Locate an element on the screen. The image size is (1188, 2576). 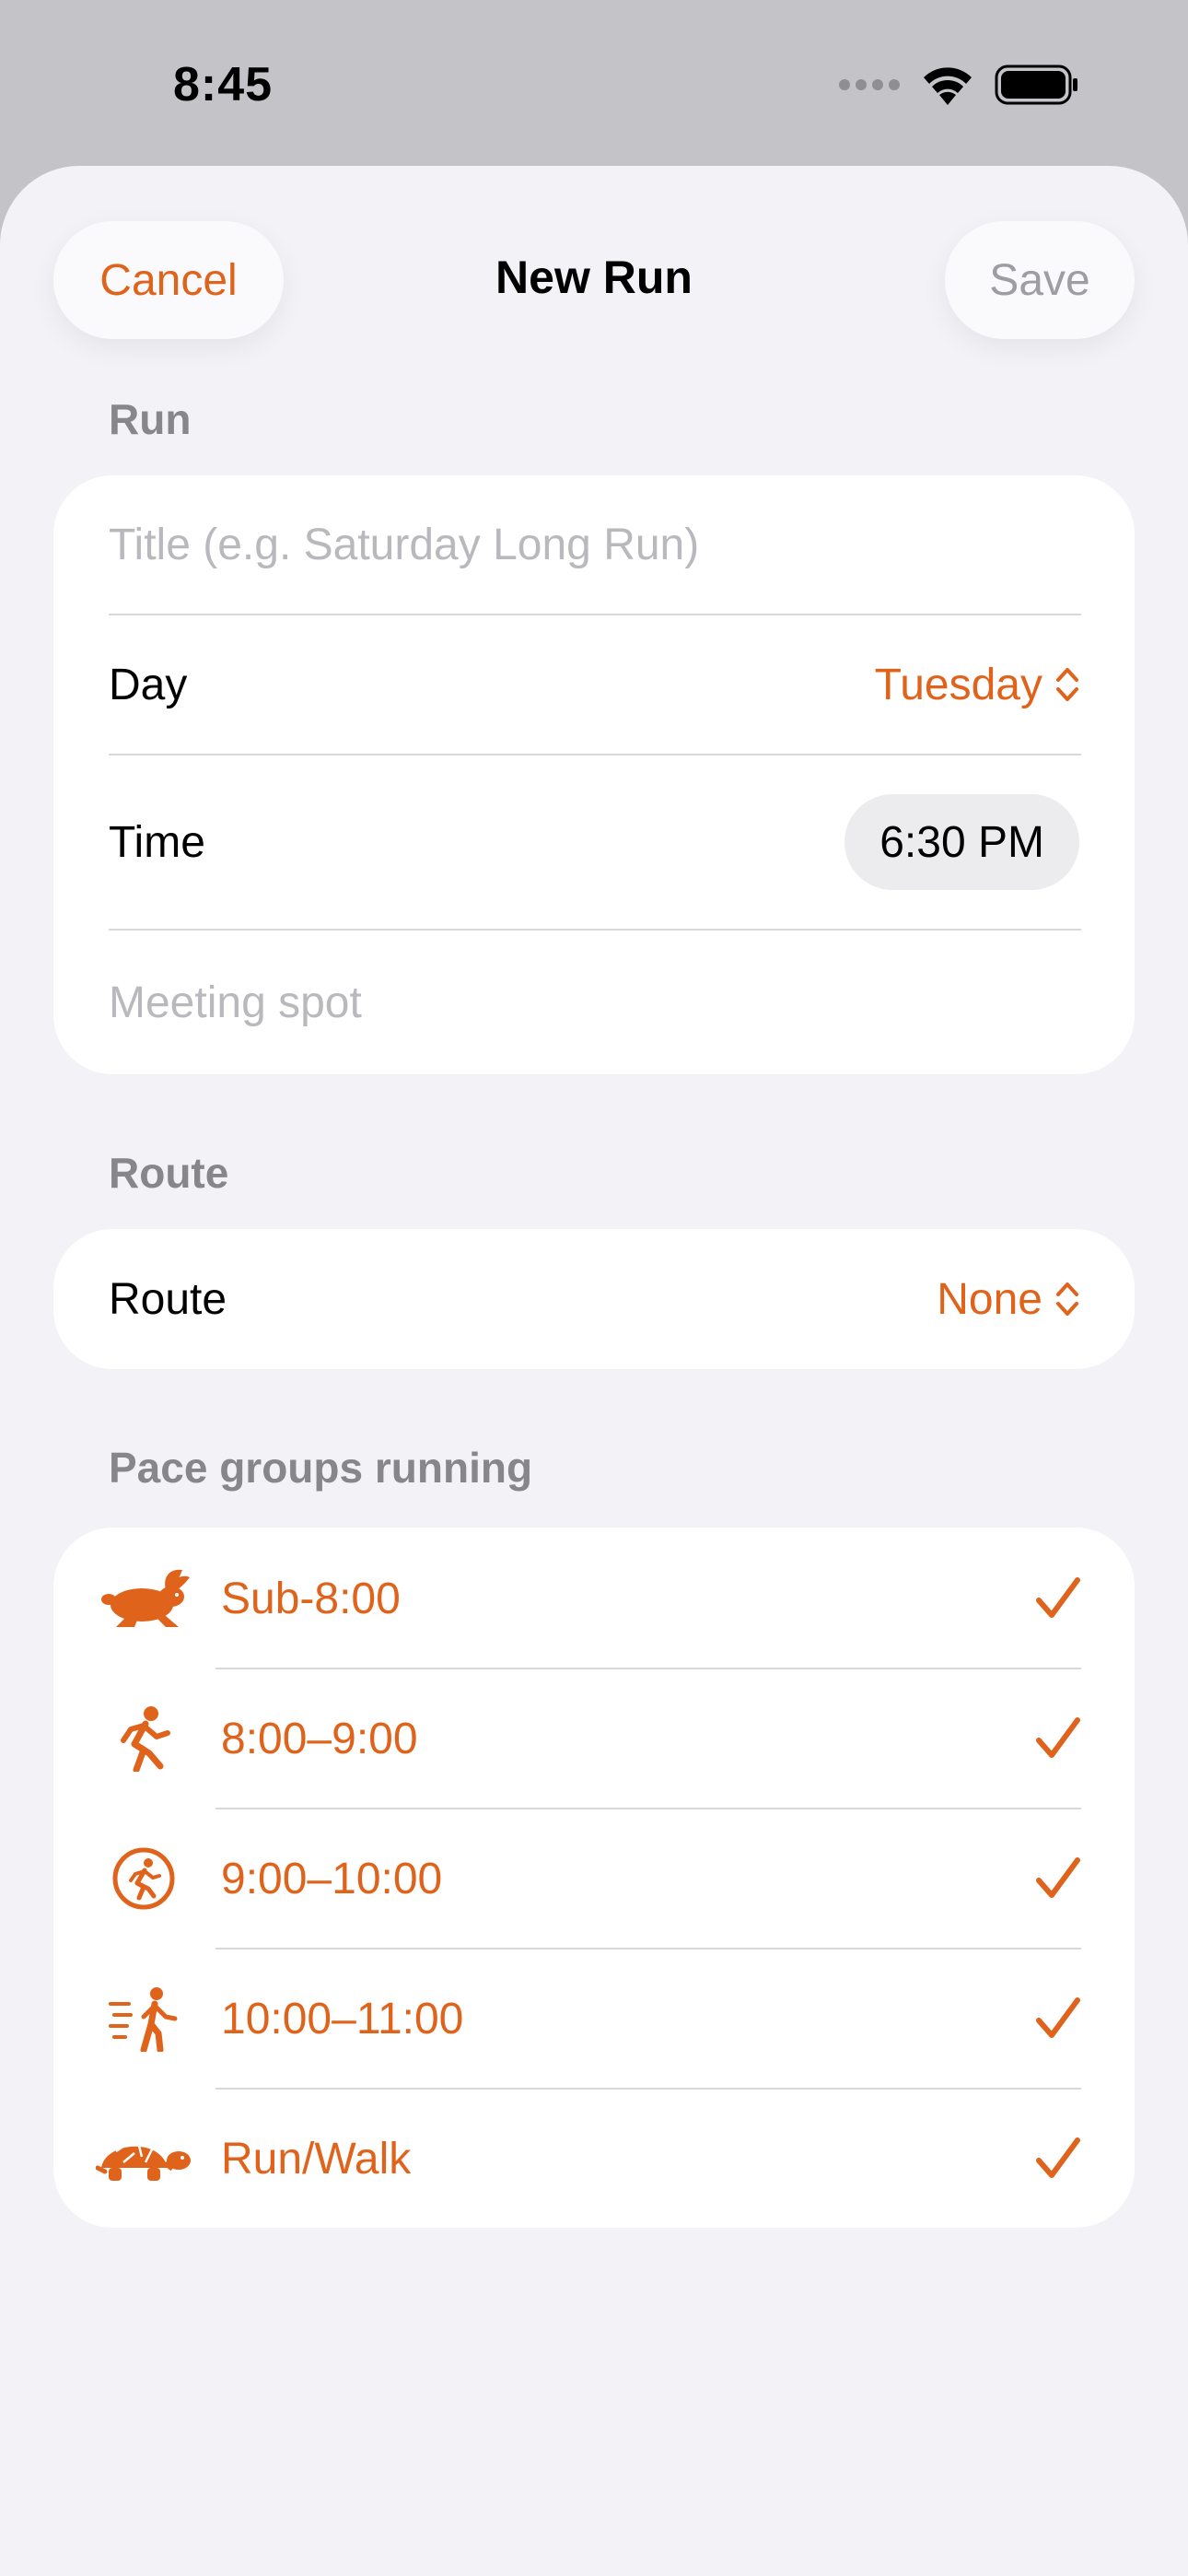
route-row: Route None is located at coordinates (594, 1299).